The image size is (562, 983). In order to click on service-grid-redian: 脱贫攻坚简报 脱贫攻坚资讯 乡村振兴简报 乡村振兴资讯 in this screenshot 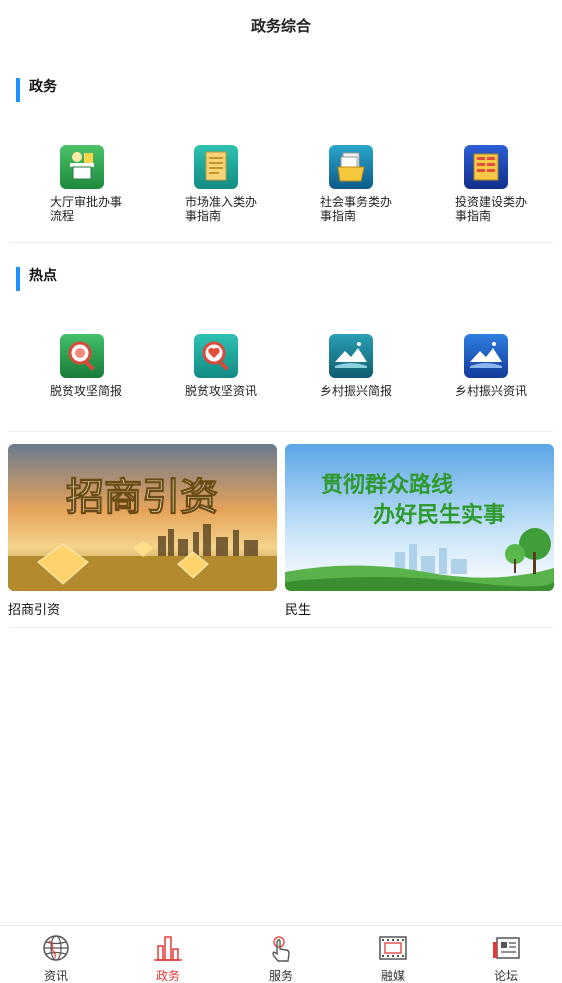, I will do `click(281, 379)`.